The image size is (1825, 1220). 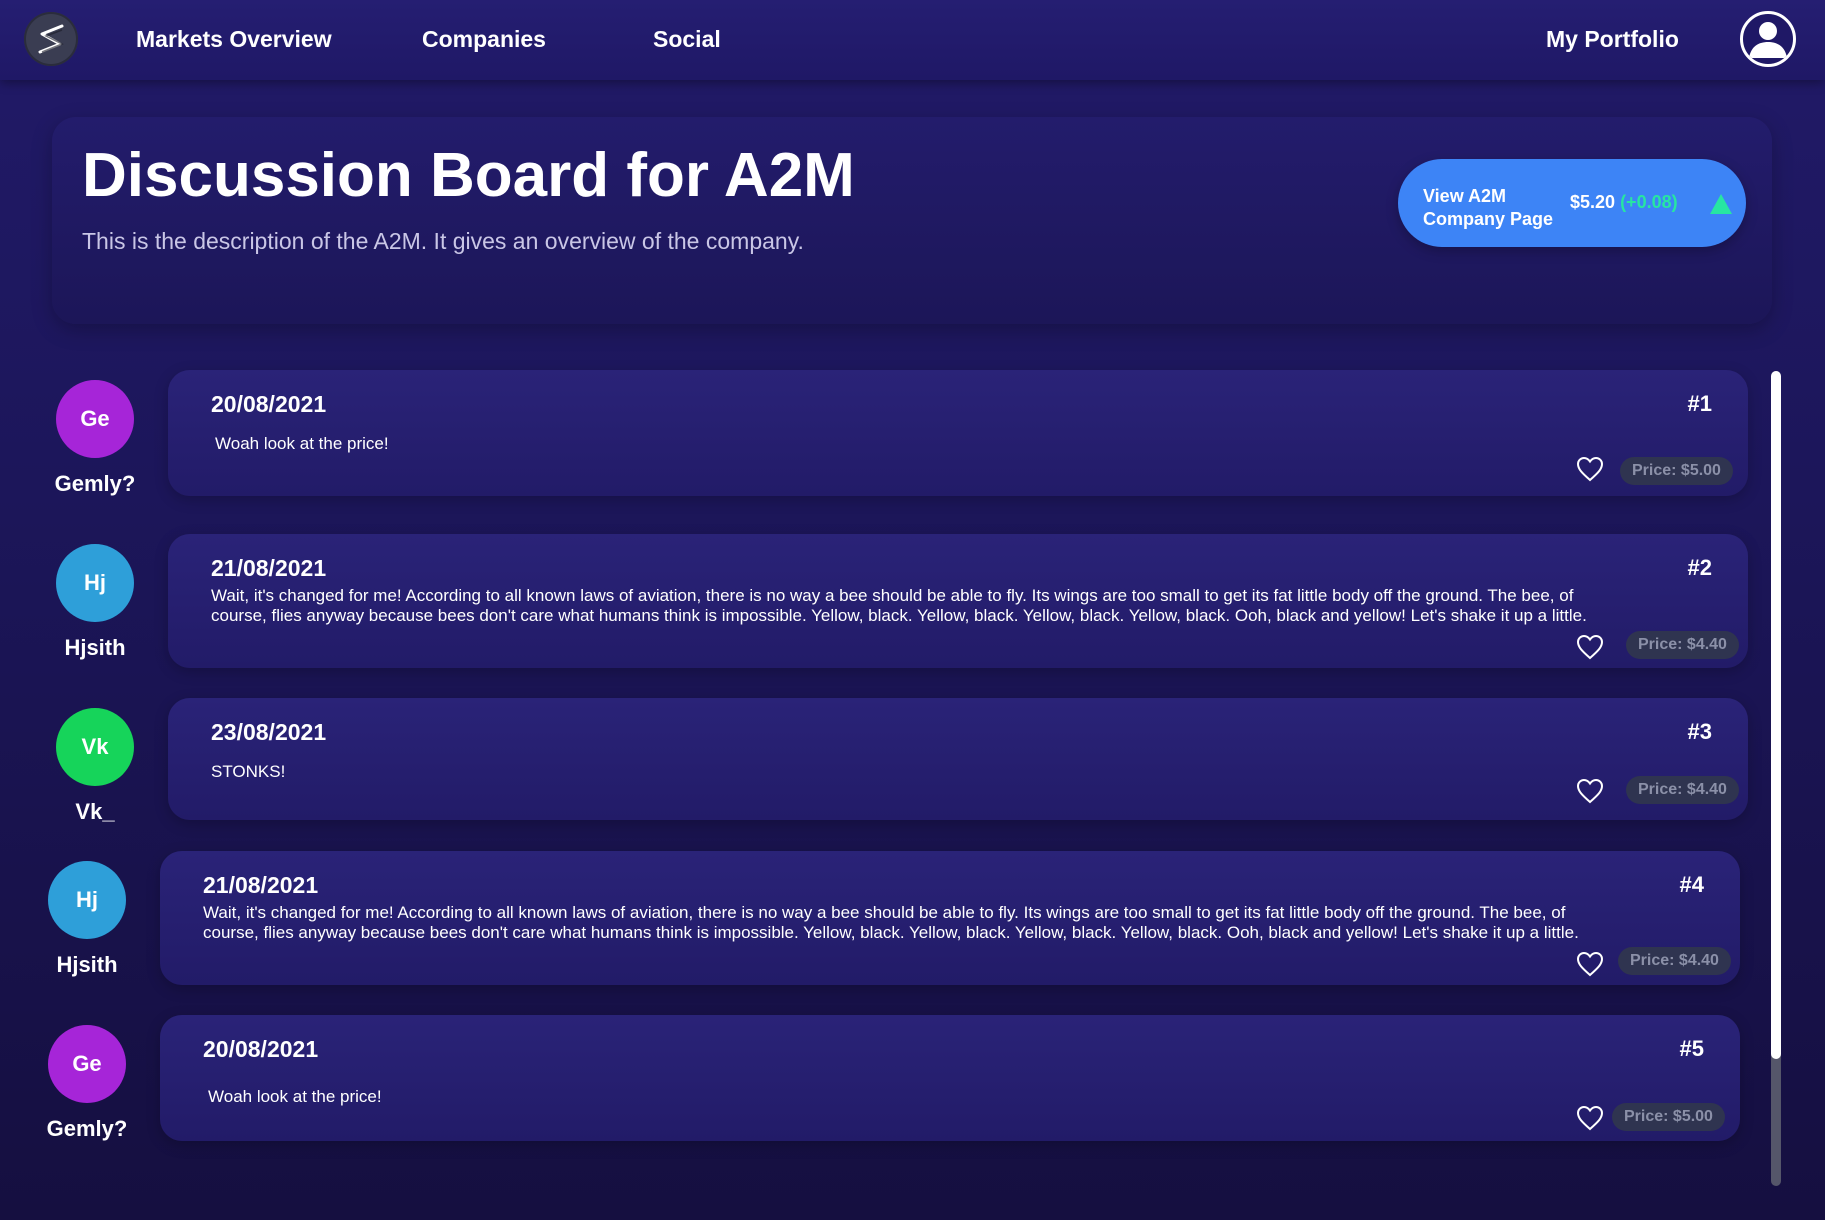 I want to click on post-text: STONKS!, so click(x=248, y=771).